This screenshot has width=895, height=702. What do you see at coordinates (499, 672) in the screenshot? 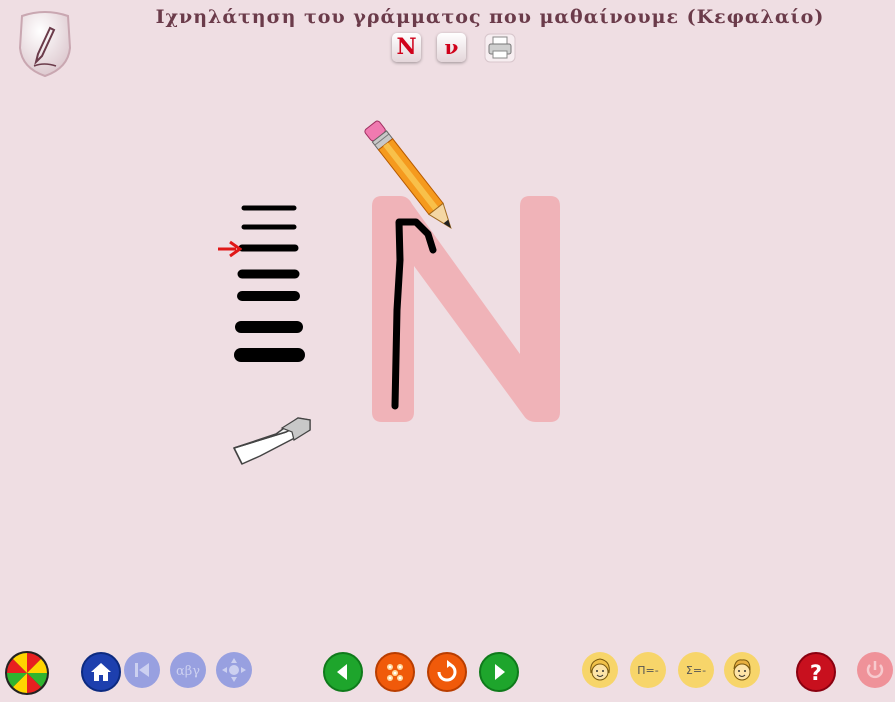
I see `arrow-right-icon` at bounding box center [499, 672].